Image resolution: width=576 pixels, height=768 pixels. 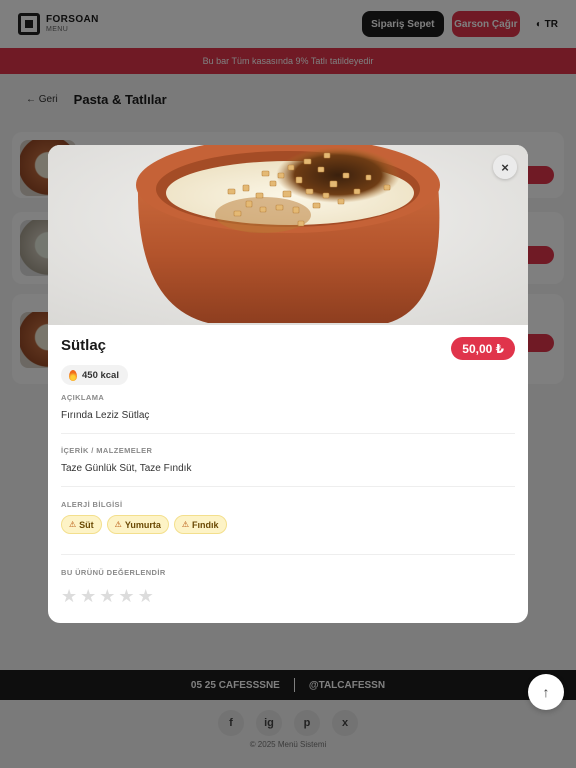 What do you see at coordinates (81, 524) in the screenshot?
I see `allergen-tag: ⚠ Süt` at bounding box center [81, 524].